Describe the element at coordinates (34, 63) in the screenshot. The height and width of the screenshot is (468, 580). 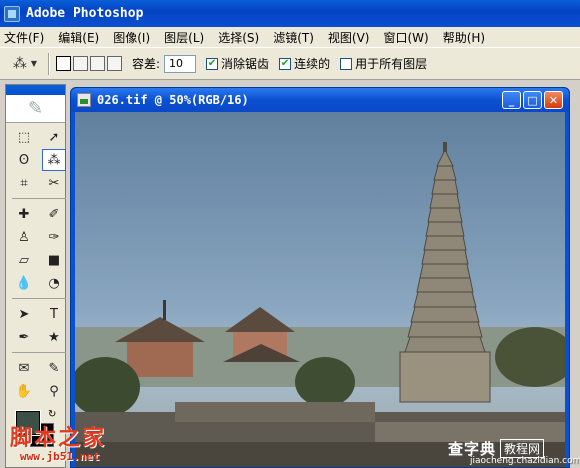
I see `chevron-down-icon: ▼` at that location.